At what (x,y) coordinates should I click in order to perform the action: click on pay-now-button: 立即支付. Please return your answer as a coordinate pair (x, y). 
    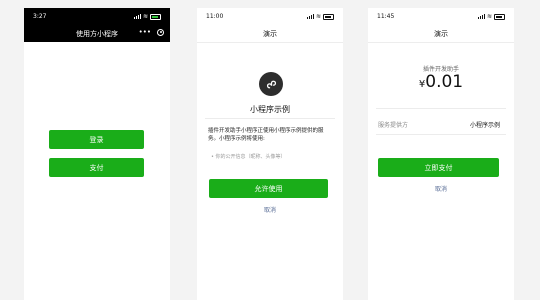
    Looking at the image, I should click on (438, 167).